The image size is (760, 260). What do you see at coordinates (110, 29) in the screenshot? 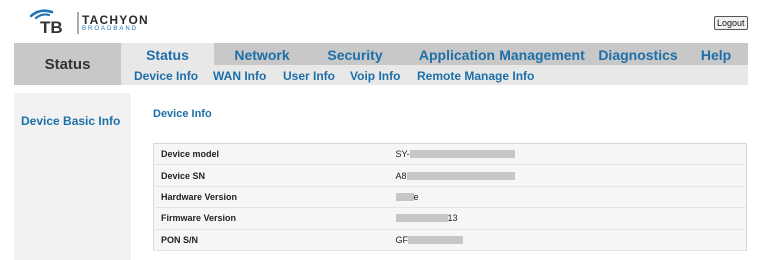
I see `brand-tagline: BROADBAND` at bounding box center [110, 29].